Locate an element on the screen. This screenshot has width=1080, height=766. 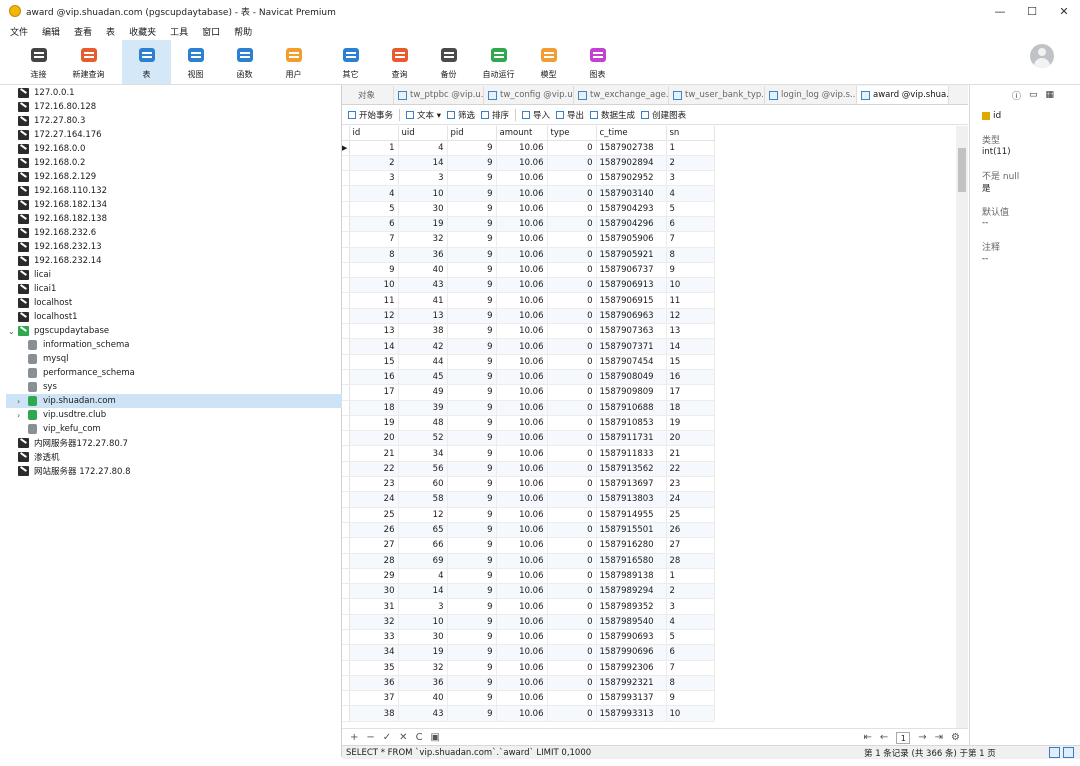
ddl-icon: ▭ is located at coordinates (1033, 95).